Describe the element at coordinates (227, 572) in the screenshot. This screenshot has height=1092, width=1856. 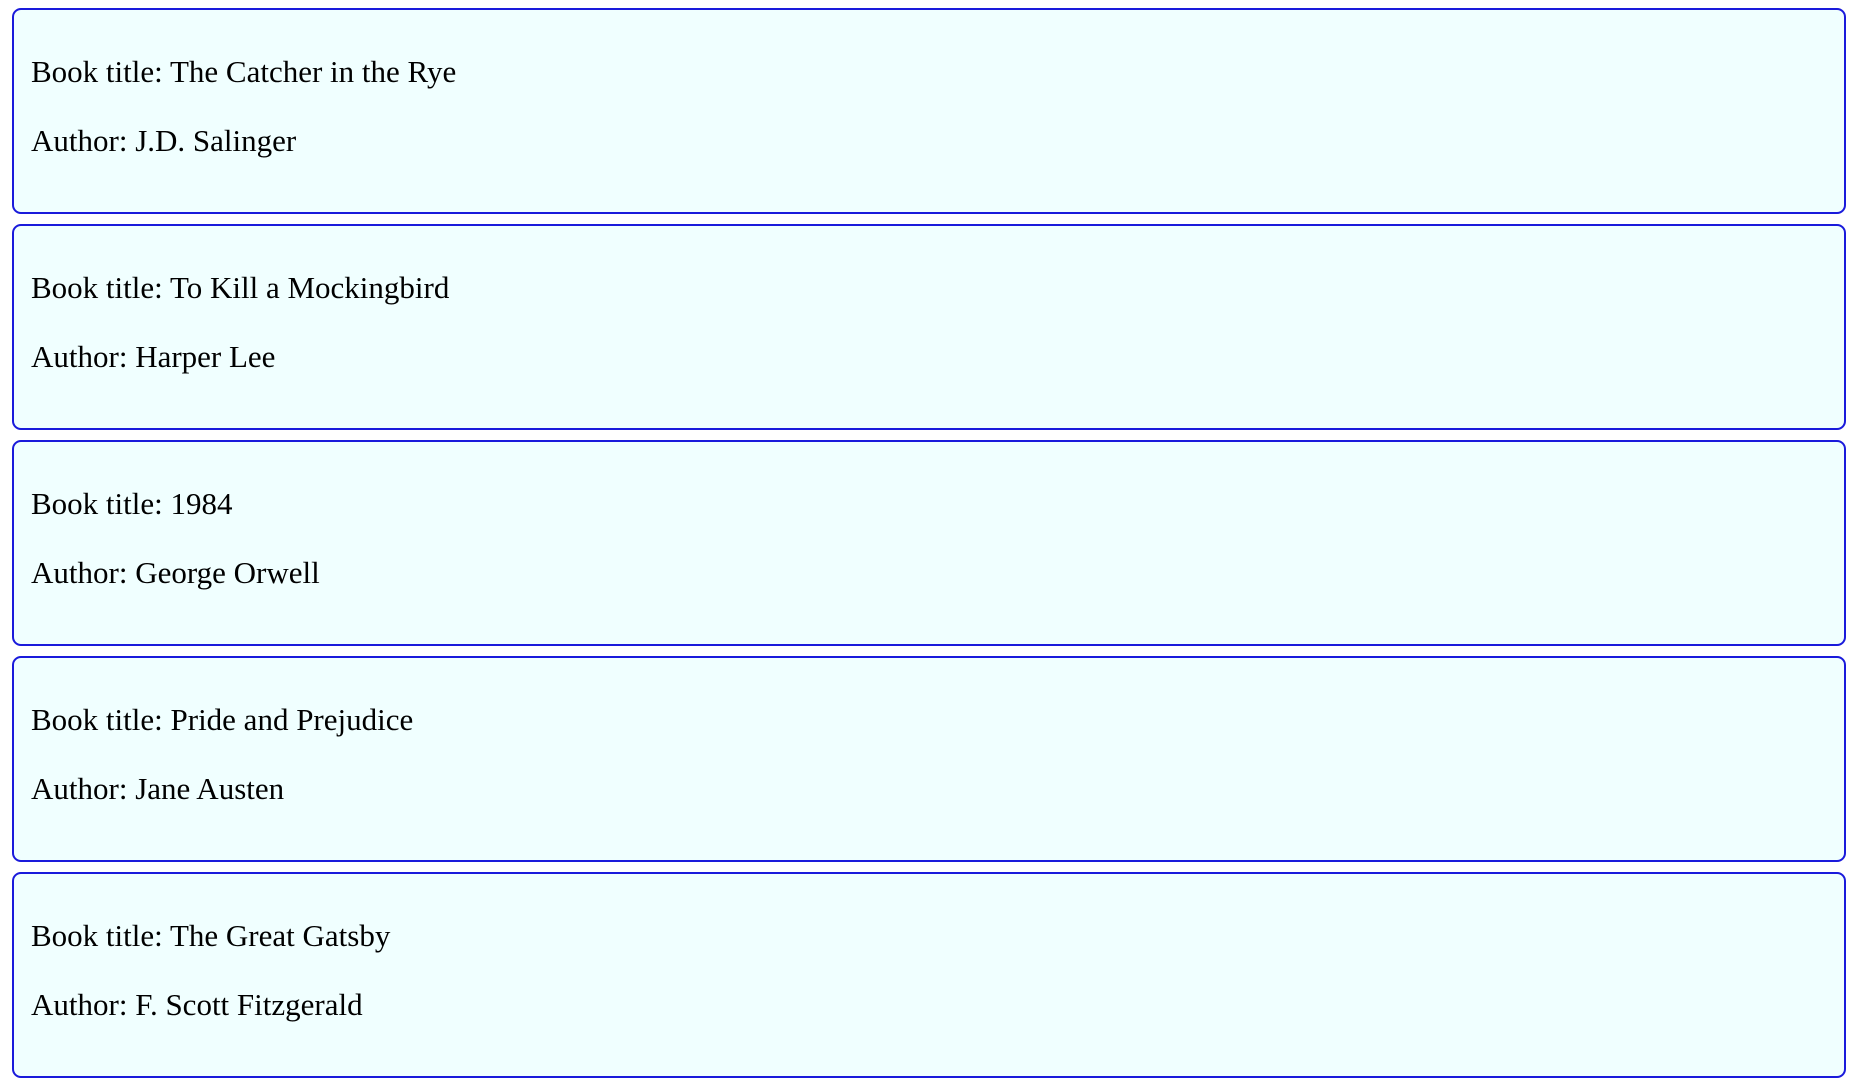
I see `book-author: George Orwell` at that location.